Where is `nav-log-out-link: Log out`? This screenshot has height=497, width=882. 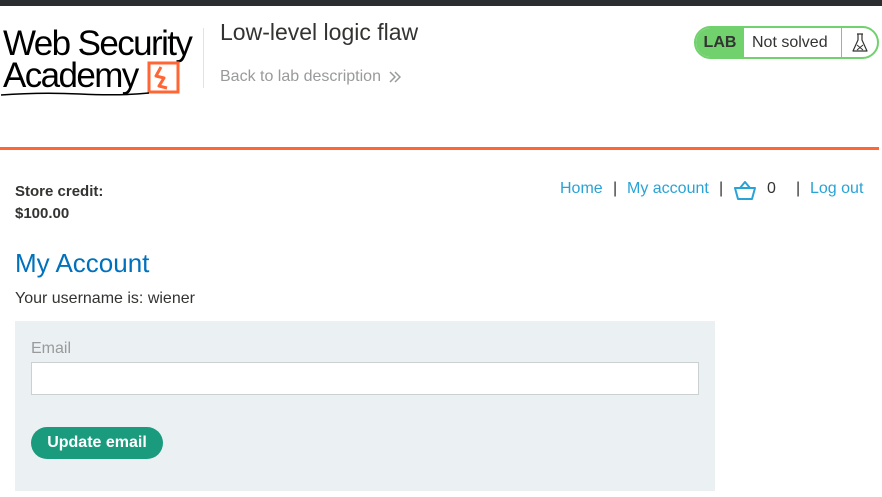
nav-log-out-link: Log out is located at coordinates (836, 189).